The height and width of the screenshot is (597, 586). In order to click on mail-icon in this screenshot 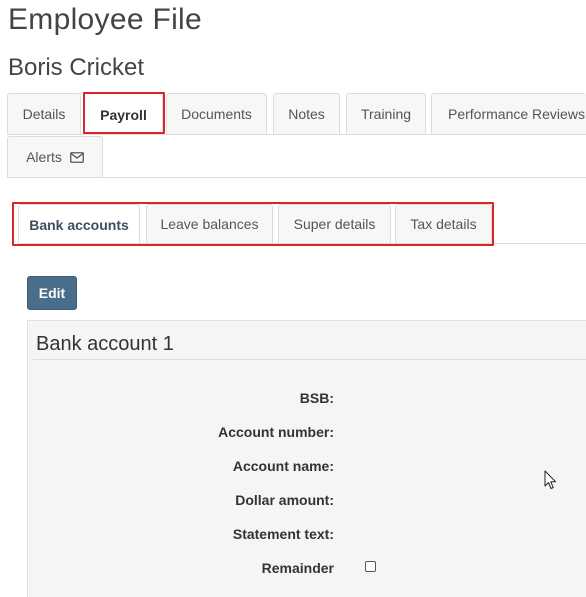, I will do `click(76, 157)`.